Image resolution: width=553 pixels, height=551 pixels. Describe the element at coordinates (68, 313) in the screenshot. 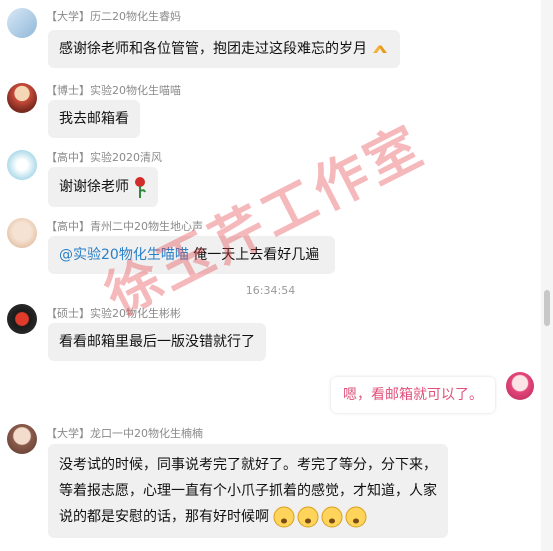

I see `sender-level-tag: 【硕士】` at that location.